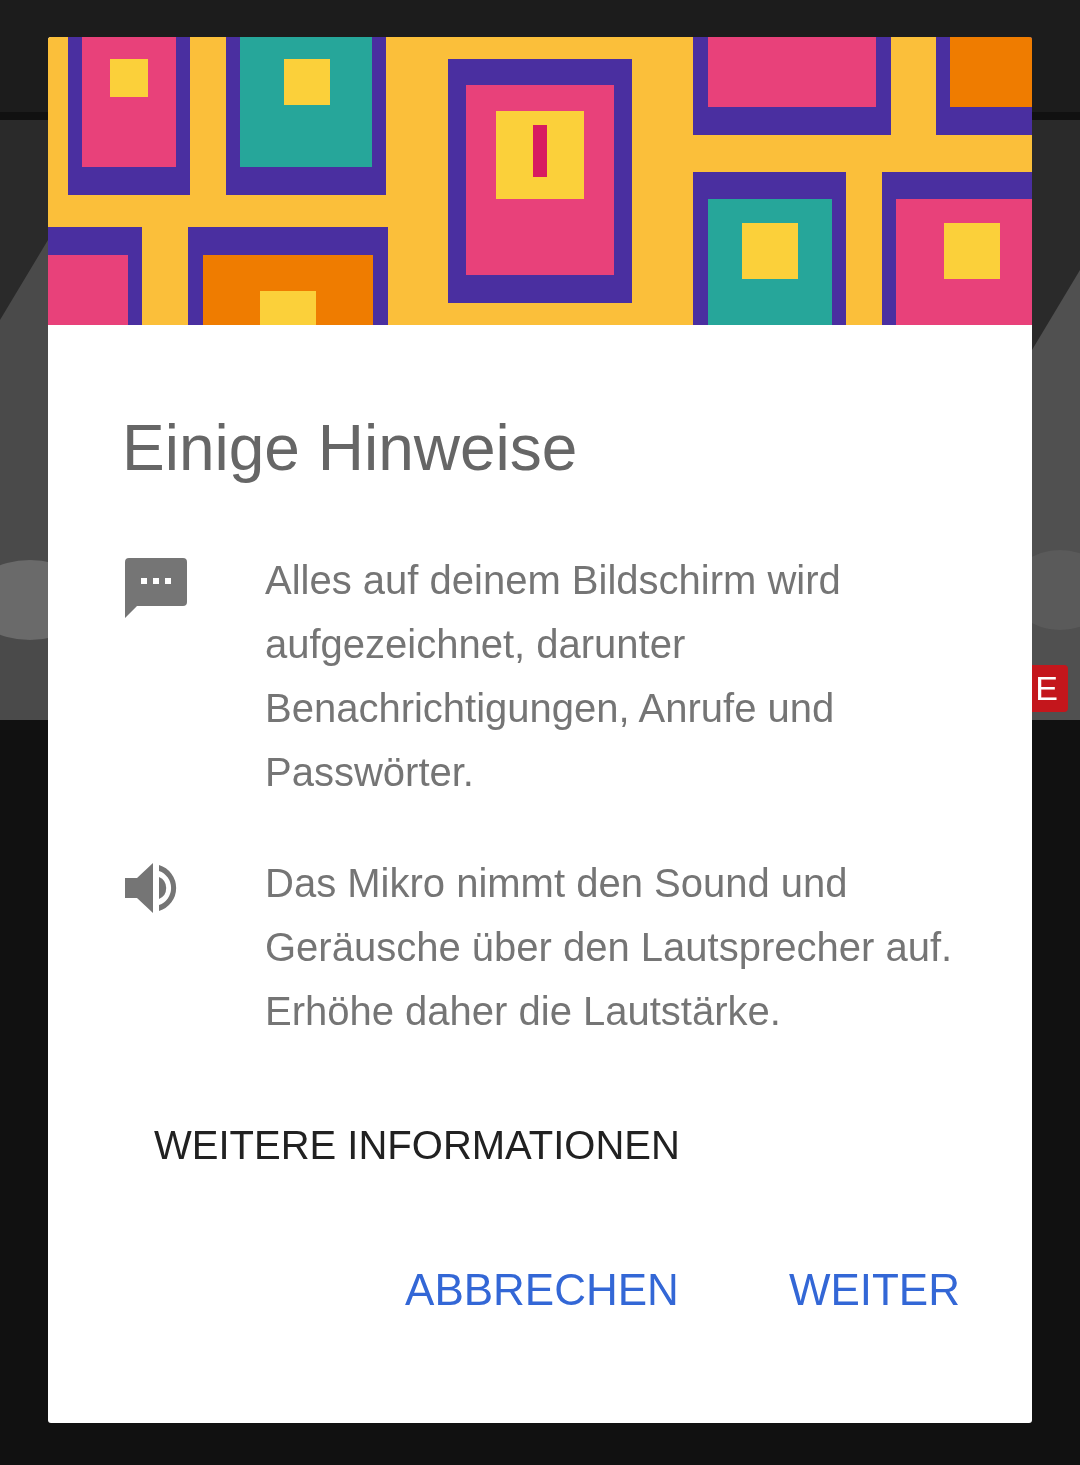 The height and width of the screenshot is (1465, 1080). Describe the element at coordinates (609, 947) in the screenshot. I see `note-text: Das Mikro nimmt den Sound und Geräusche über den Lautsprecher auf. Erhöhe daher die Lautstärke.` at that location.